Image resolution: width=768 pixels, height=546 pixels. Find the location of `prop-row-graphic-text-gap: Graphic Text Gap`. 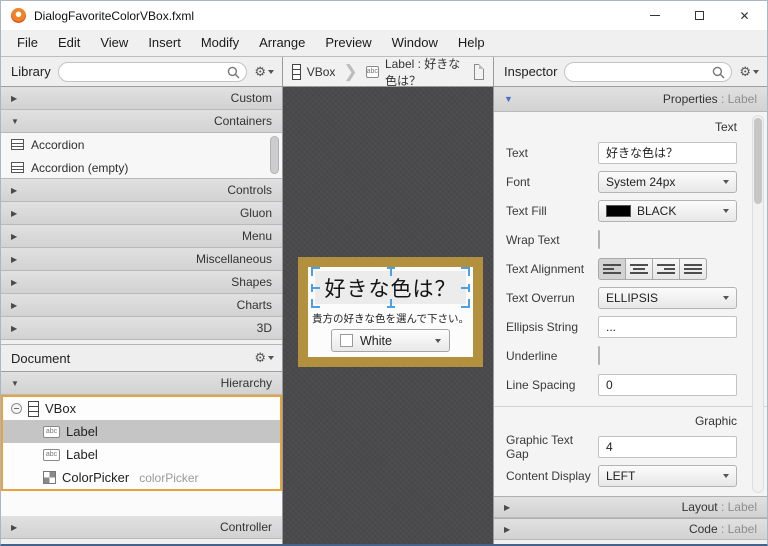

prop-row-graphic-text-gap: Graphic Text Gap is located at coordinates (630, 446).